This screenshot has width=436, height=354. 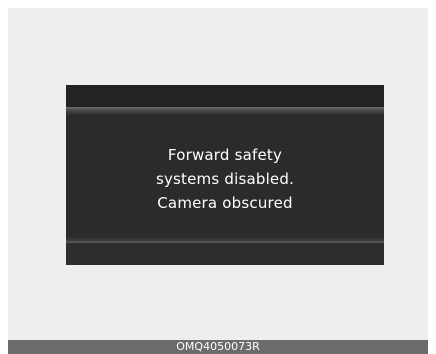 What do you see at coordinates (225, 203) in the screenshot?
I see `warning-message-line-3: Camera obscured` at bounding box center [225, 203].